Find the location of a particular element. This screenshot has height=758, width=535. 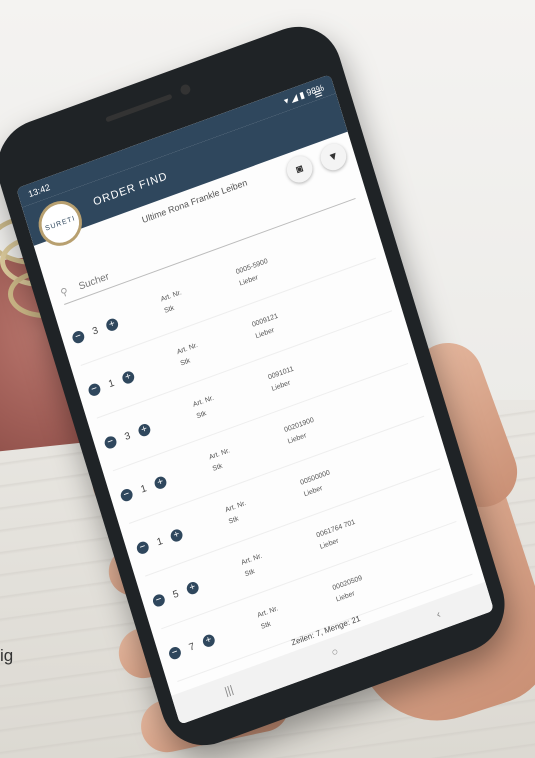

logo-text: SURETI is located at coordinates (60, 223).